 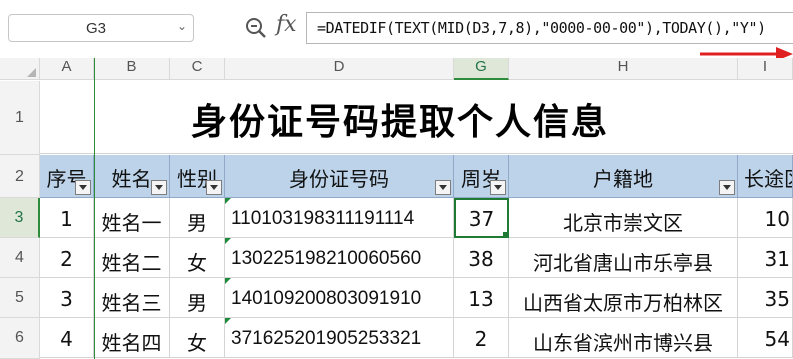 What do you see at coordinates (67, 218) in the screenshot?
I see `cell-index: 1` at bounding box center [67, 218].